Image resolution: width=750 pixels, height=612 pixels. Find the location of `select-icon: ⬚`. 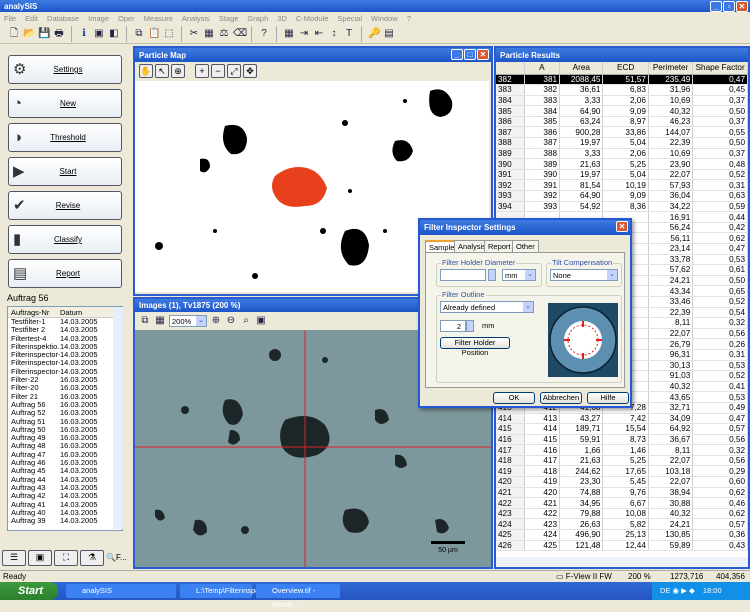

select-icon: ⬚ is located at coordinates (169, 34).